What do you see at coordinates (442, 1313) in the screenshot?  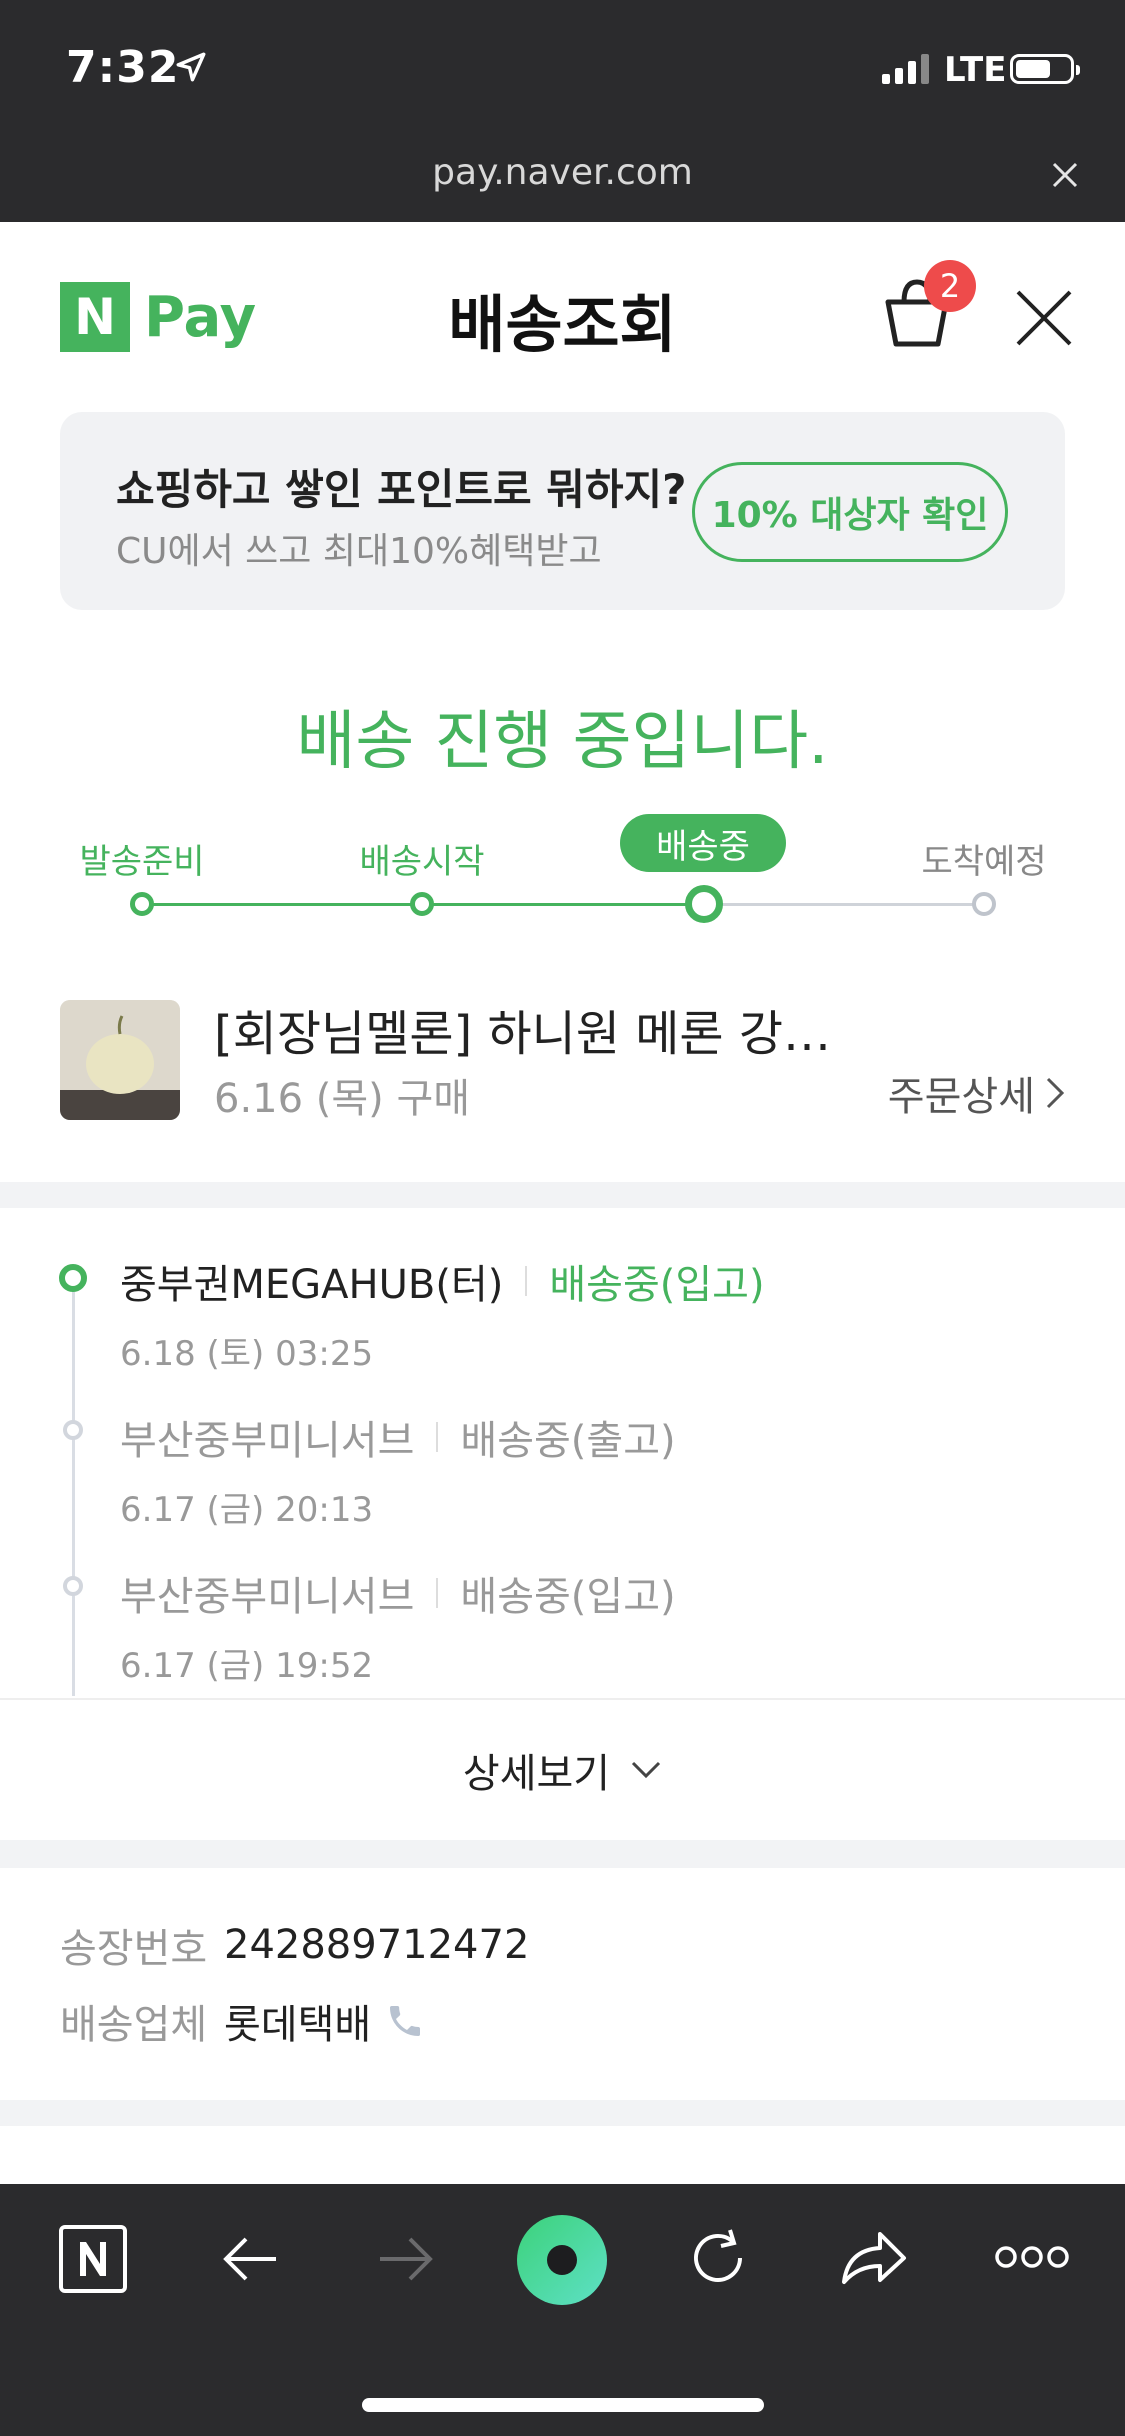 I see `tracking-event: 중부권MEGAHUB(터) 배송중(입고) 6.18 (토) 03:25` at bounding box center [442, 1313].